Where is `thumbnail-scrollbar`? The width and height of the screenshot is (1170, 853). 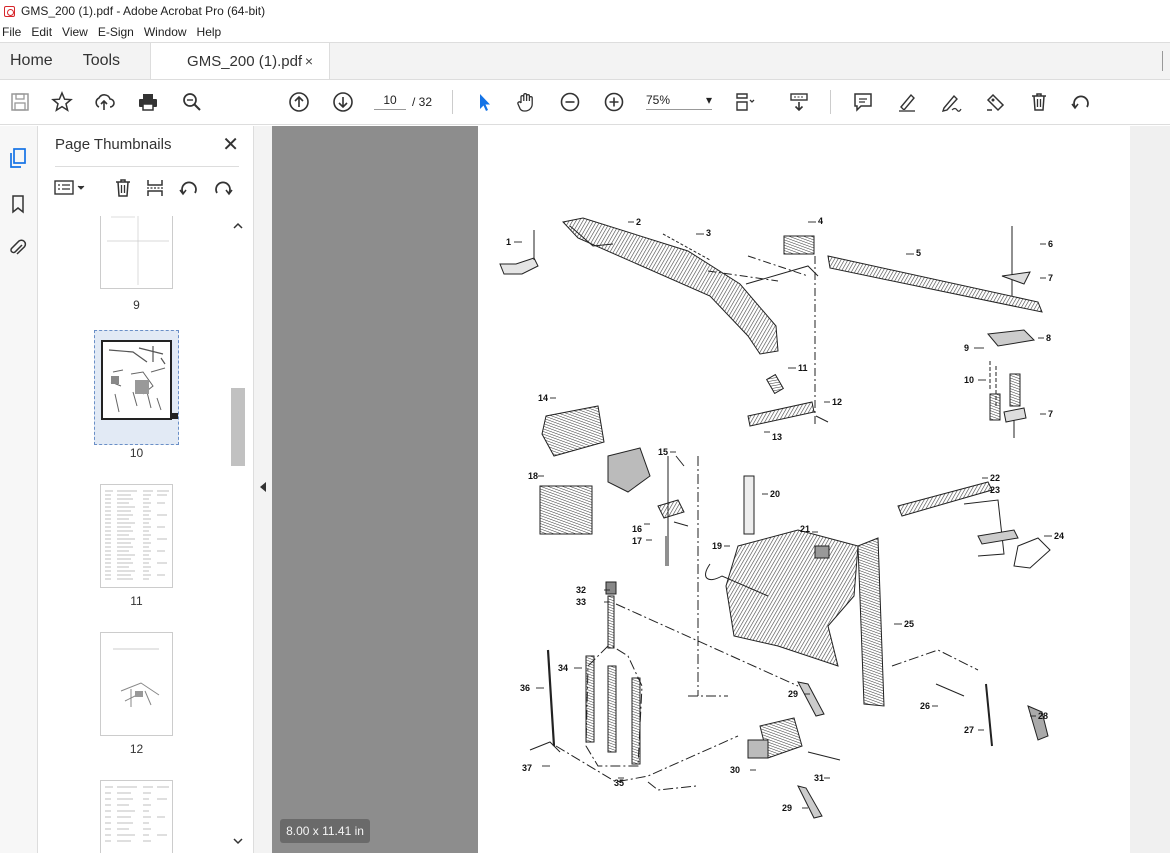
thumbnail-scrollbar is located at coordinates (238, 534).